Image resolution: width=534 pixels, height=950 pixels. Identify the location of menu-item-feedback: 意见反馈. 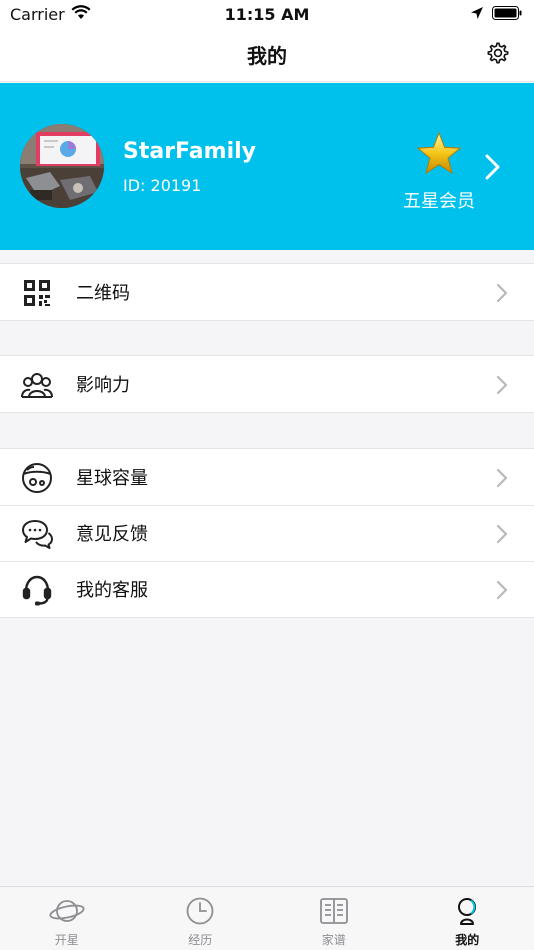
(267, 533).